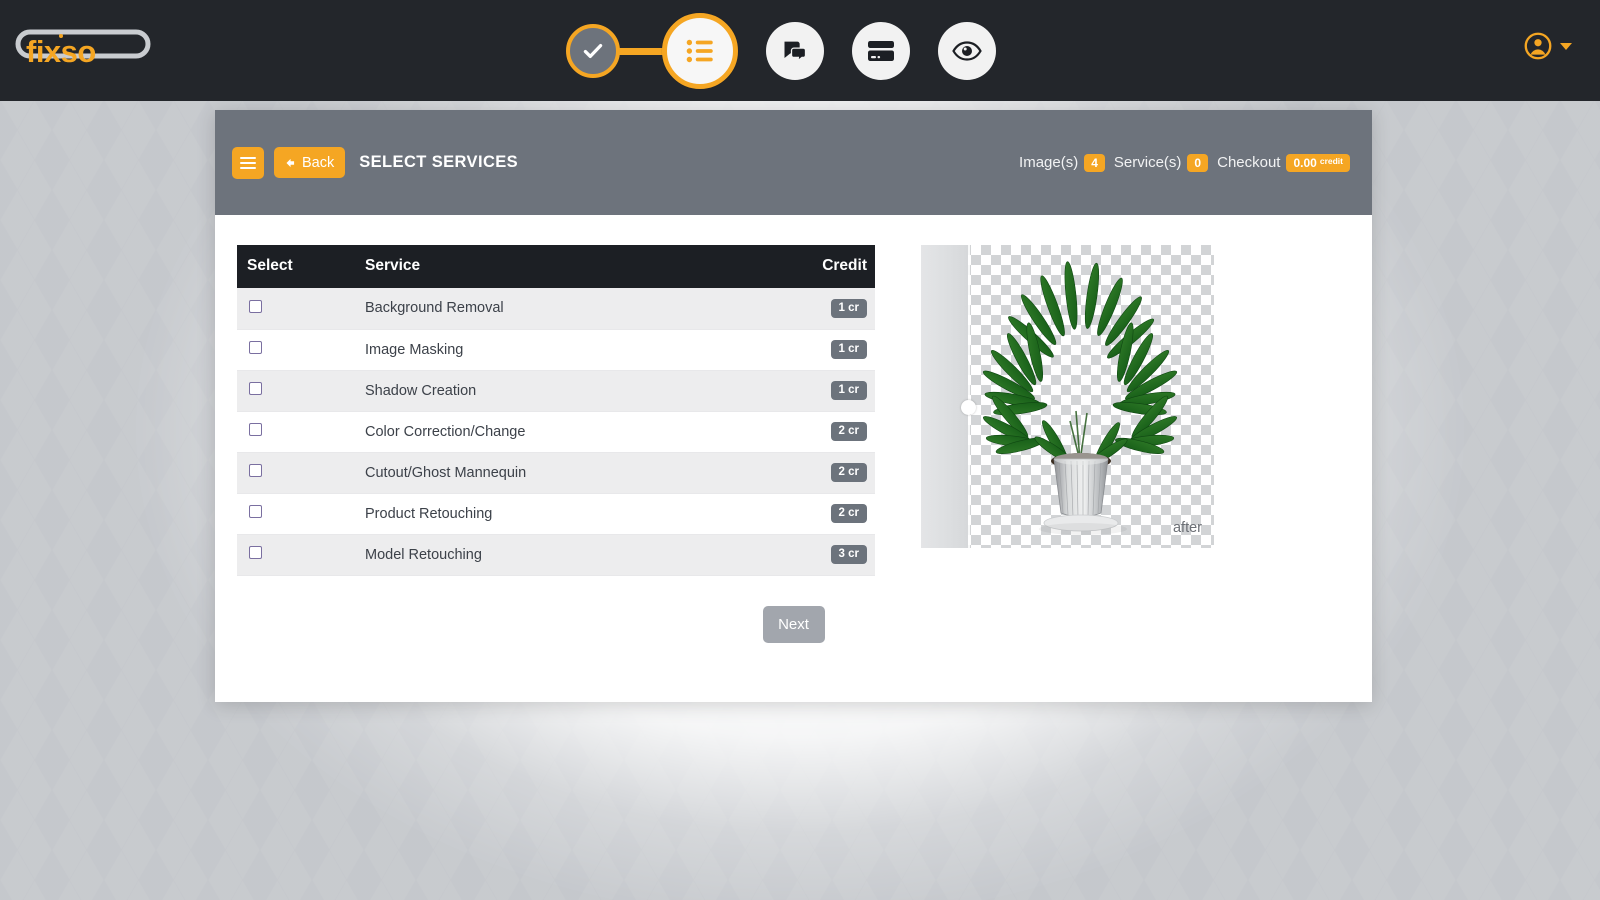  What do you see at coordinates (1538, 46) in the screenshot?
I see `user-circle-icon` at bounding box center [1538, 46].